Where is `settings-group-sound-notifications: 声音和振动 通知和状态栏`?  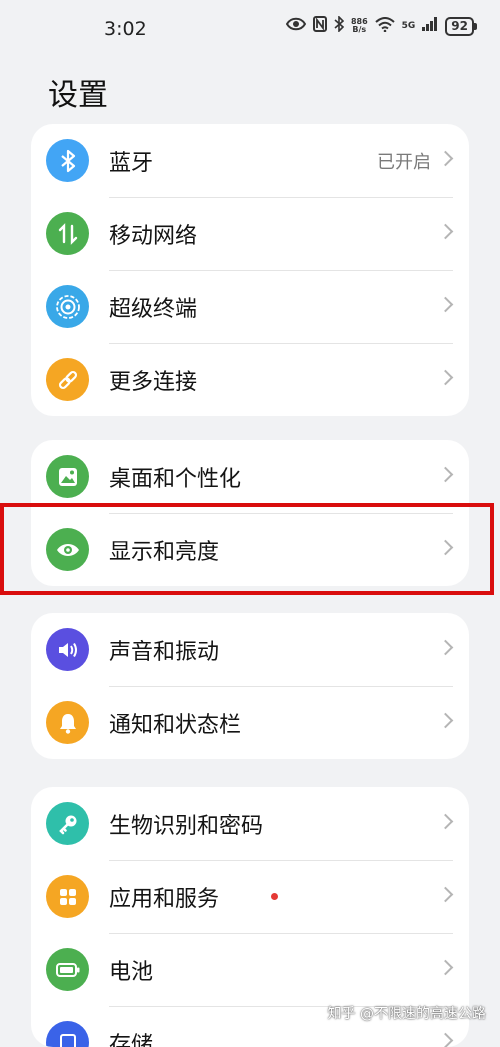 settings-group-sound-notifications: 声音和振动 通知和状态栏 is located at coordinates (250, 686).